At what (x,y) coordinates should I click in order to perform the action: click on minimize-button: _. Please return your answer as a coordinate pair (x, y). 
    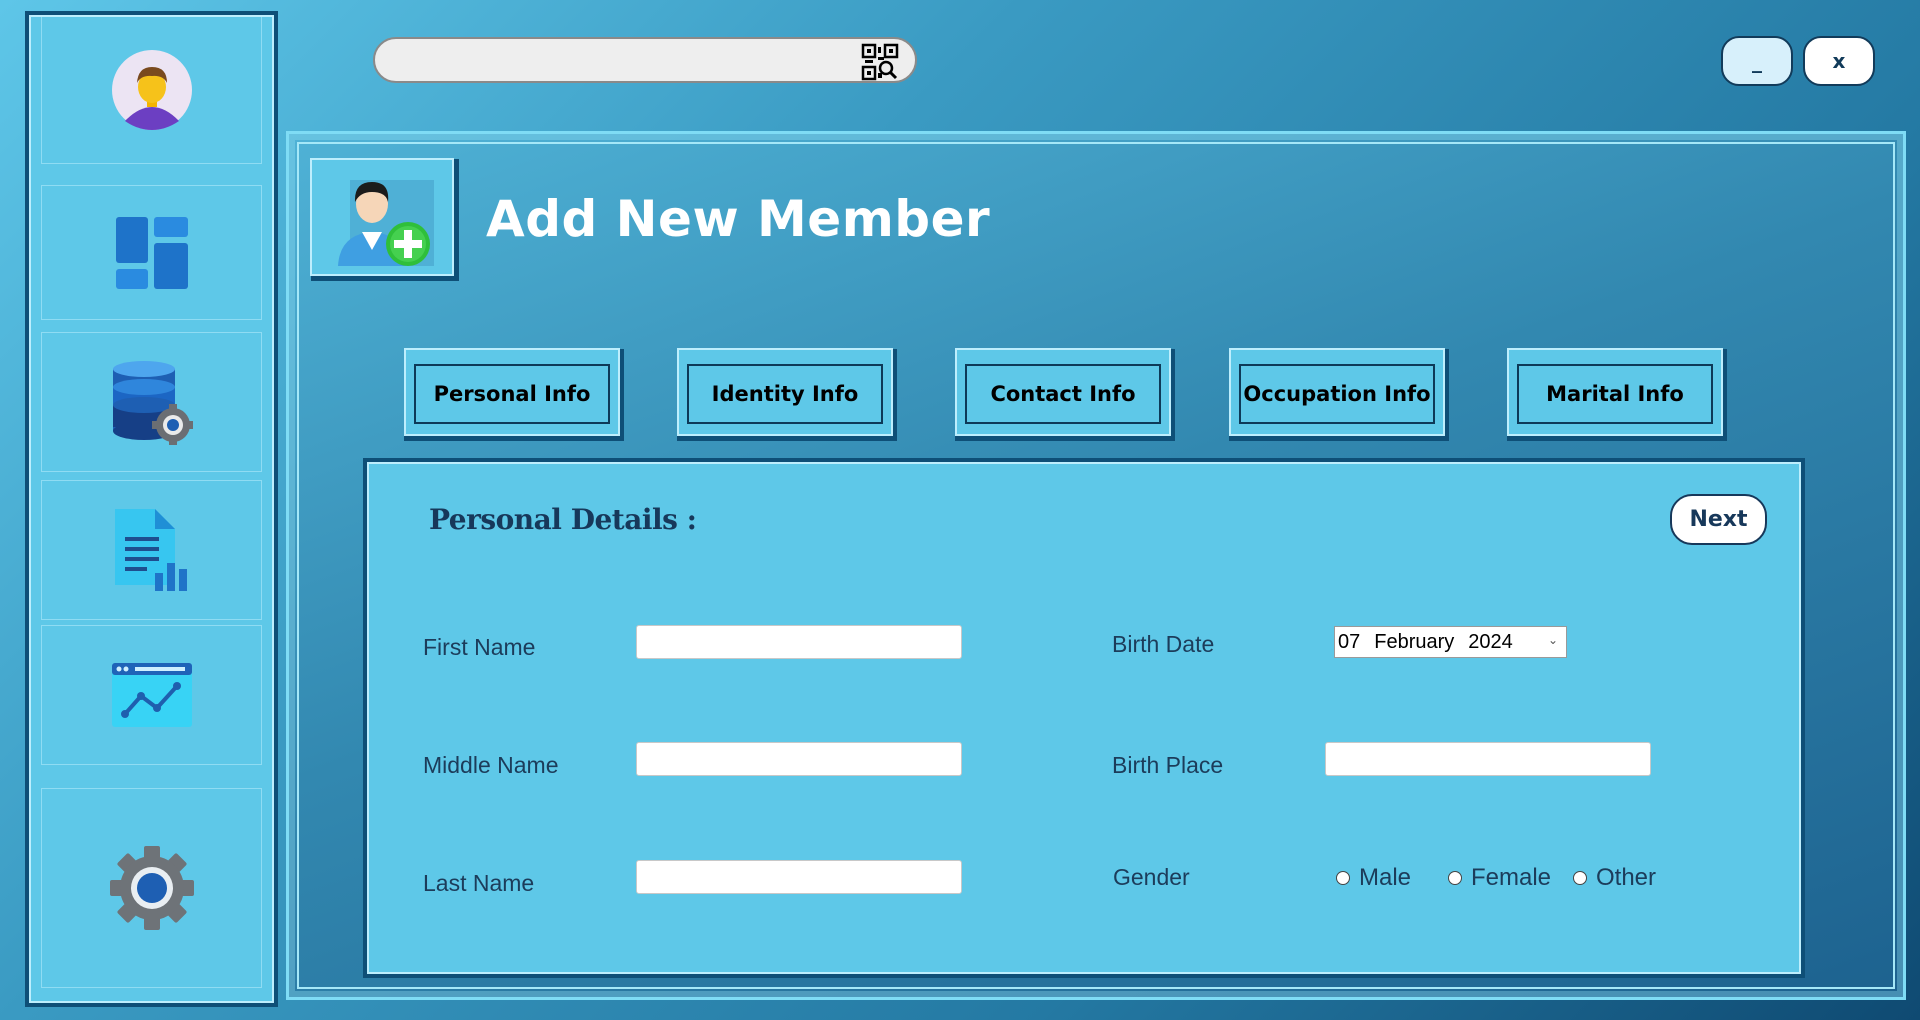
    Looking at the image, I should click on (1757, 61).